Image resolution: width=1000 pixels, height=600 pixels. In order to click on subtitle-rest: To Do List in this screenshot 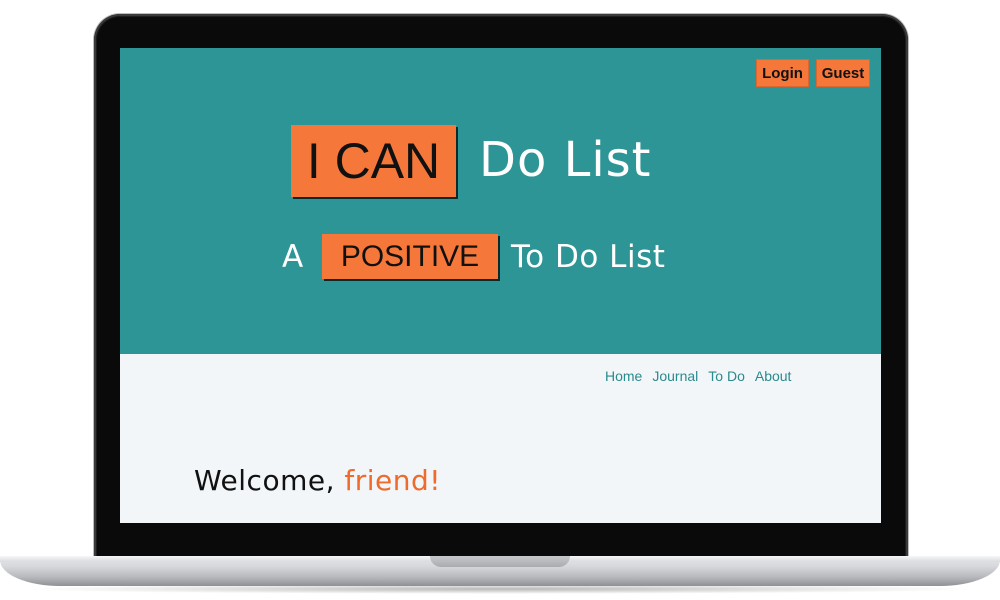, I will do `click(588, 257)`.